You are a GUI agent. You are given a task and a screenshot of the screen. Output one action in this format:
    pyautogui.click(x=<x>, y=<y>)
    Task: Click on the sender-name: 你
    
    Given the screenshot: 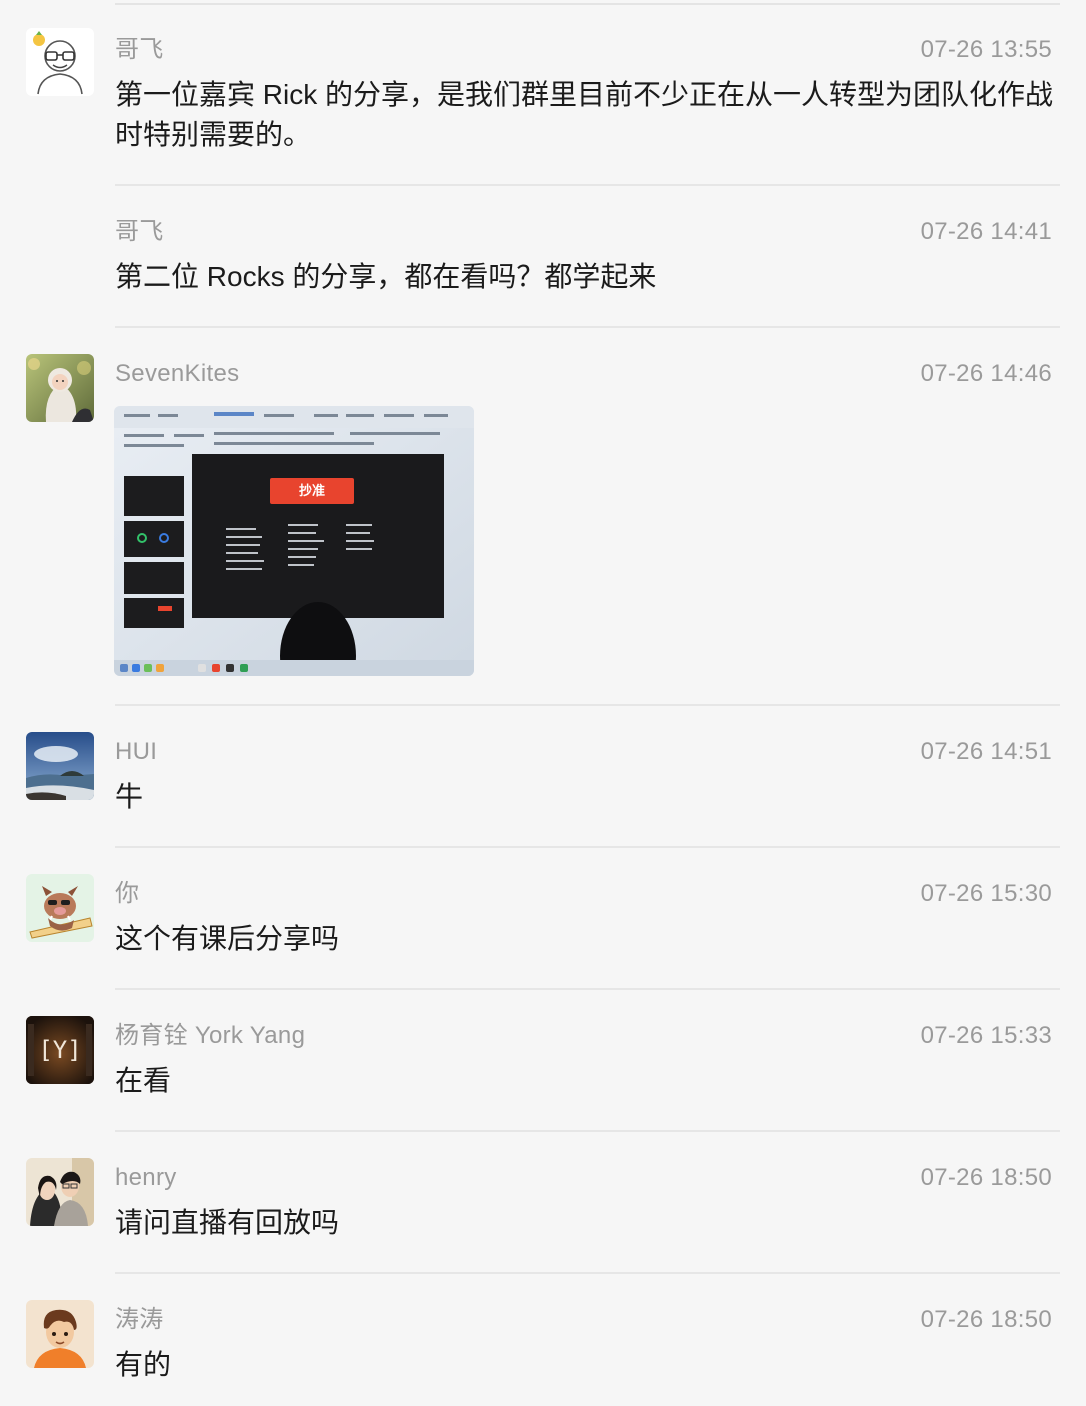 What is the action you would take?
    pyautogui.click(x=127, y=894)
    